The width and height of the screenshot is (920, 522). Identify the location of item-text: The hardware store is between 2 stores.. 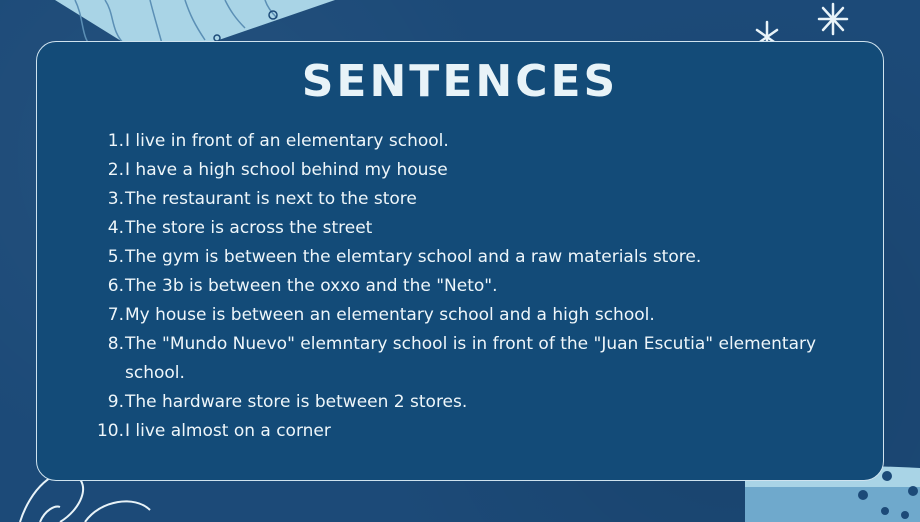
(296, 402).